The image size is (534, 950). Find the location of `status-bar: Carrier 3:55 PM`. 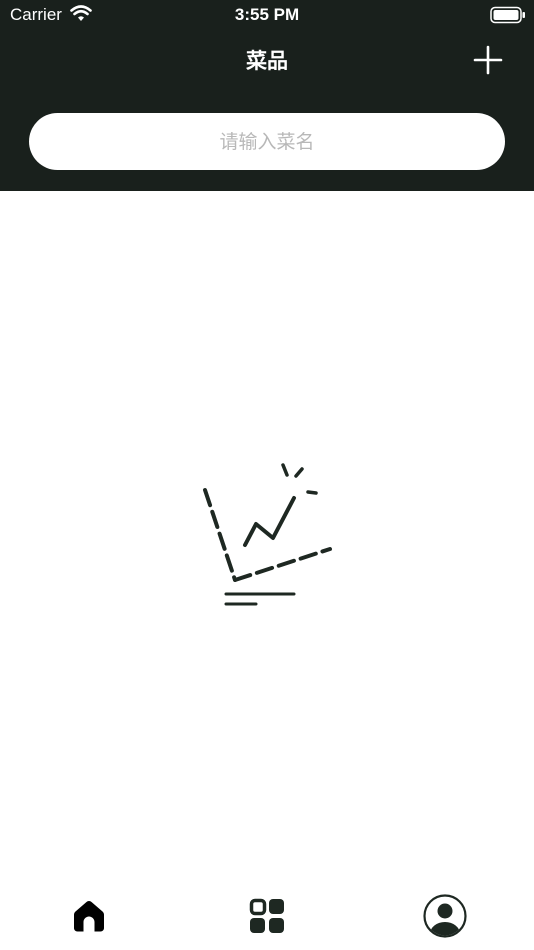

status-bar: Carrier 3:55 PM is located at coordinates (267, 15).